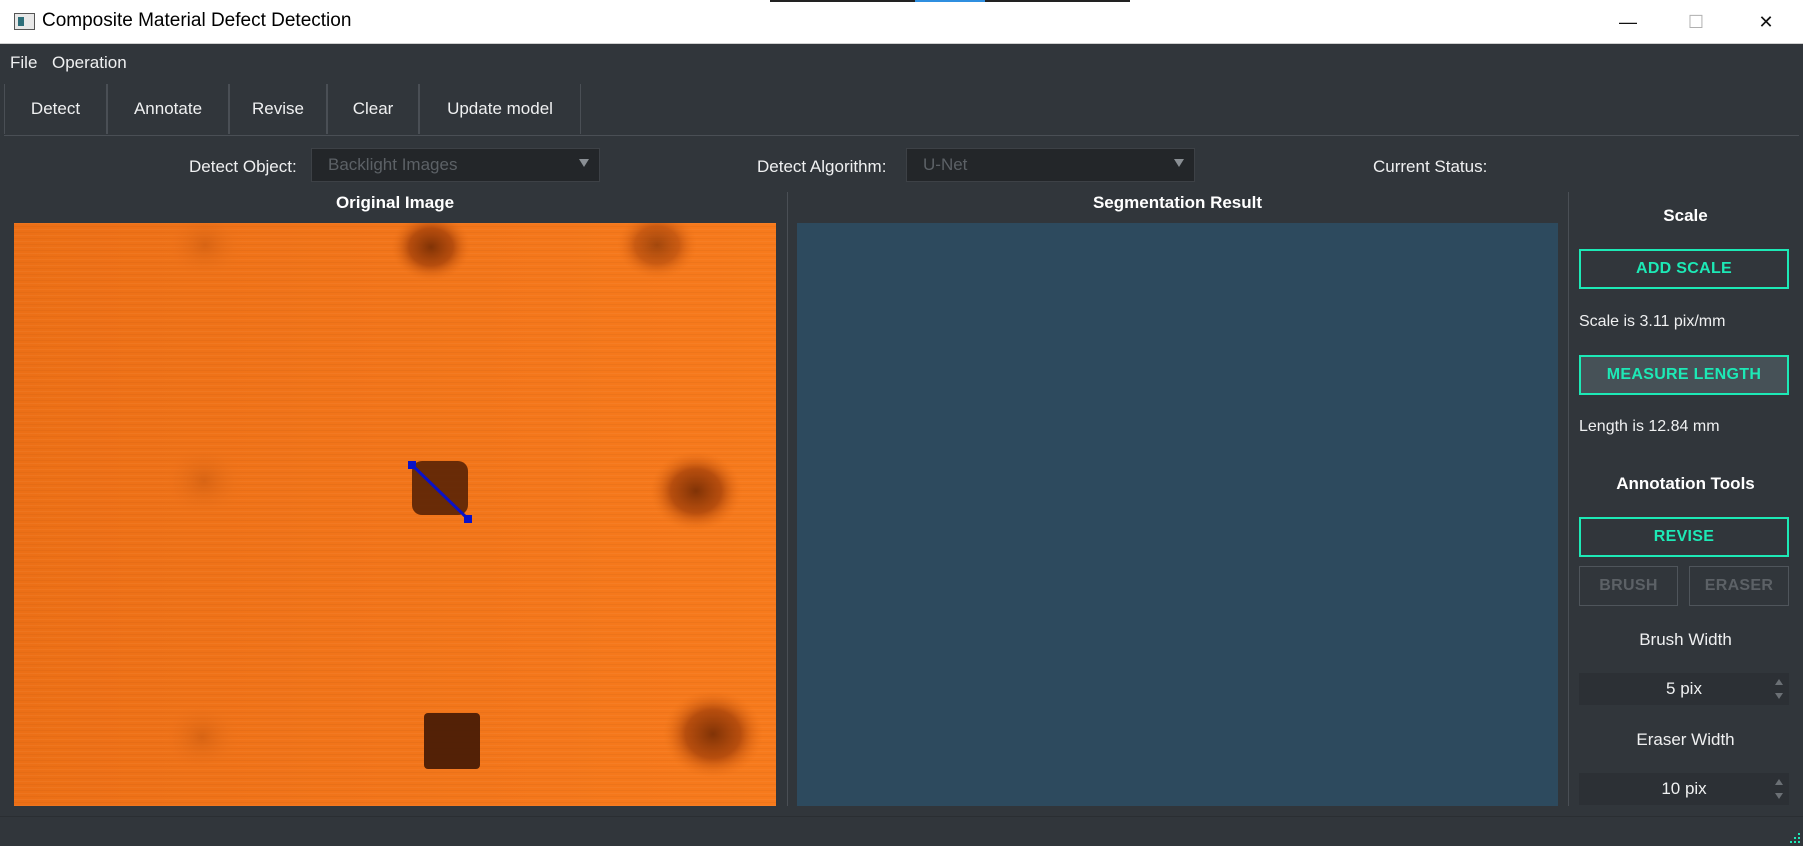 The image size is (1803, 846). What do you see at coordinates (500, 109) in the screenshot?
I see `update-model-button: Update model` at bounding box center [500, 109].